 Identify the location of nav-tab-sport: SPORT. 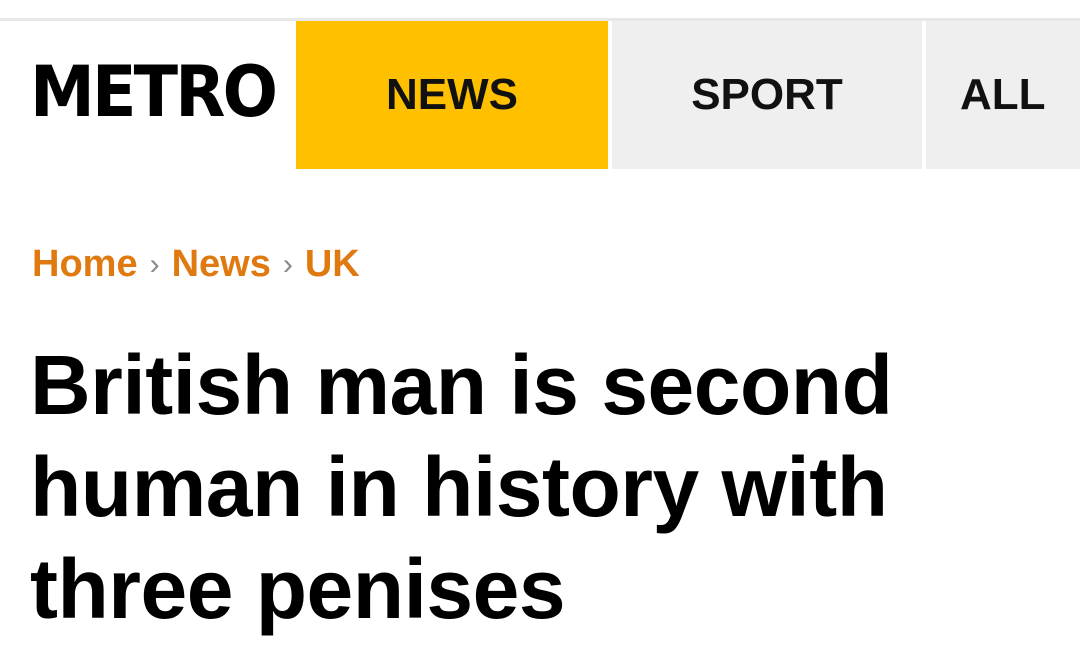
(767, 95).